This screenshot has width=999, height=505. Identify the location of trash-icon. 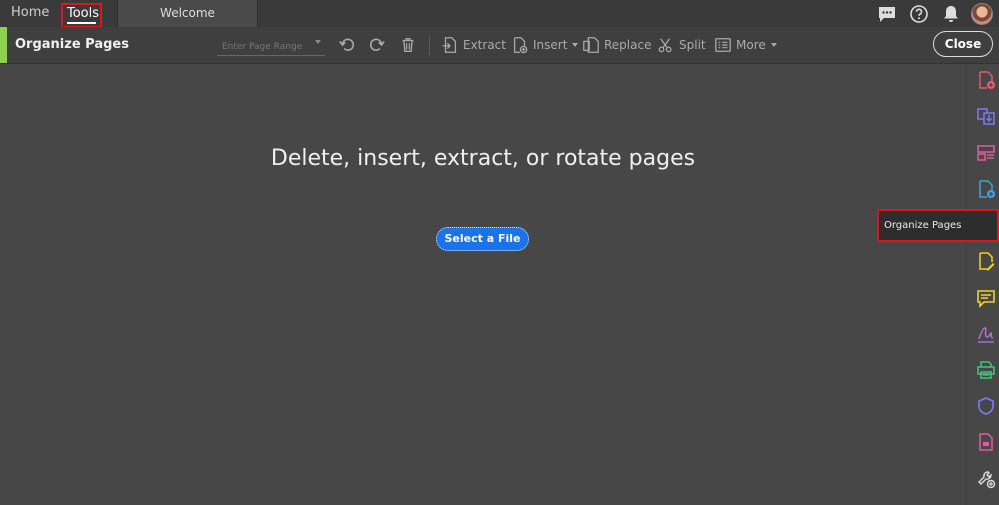
(408, 45).